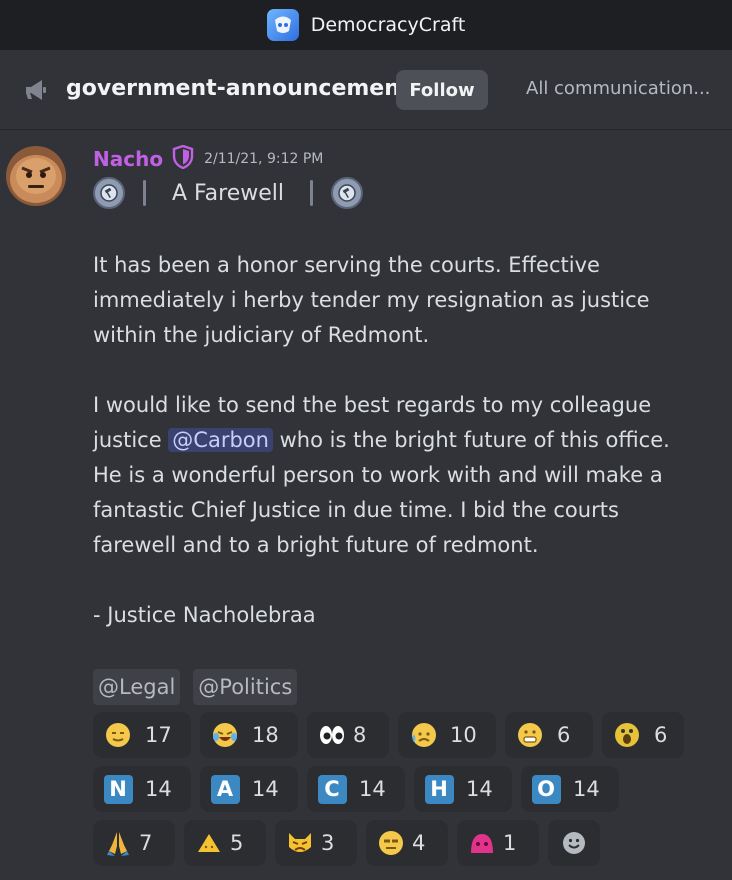  Describe the element at coordinates (570, 789) in the screenshot. I see `reaction-pill: O 14` at that location.